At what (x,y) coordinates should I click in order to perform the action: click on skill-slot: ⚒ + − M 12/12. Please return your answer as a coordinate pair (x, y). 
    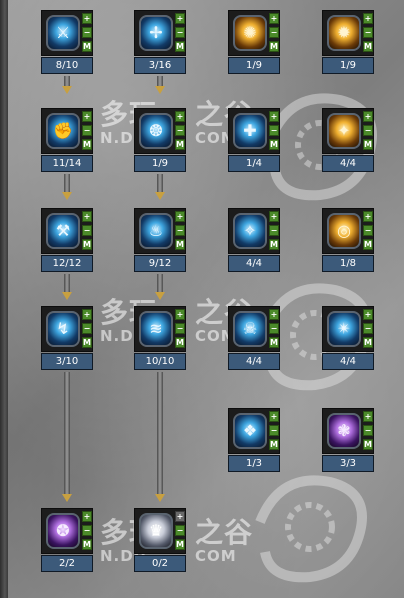
    Looking at the image, I should click on (67, 240).